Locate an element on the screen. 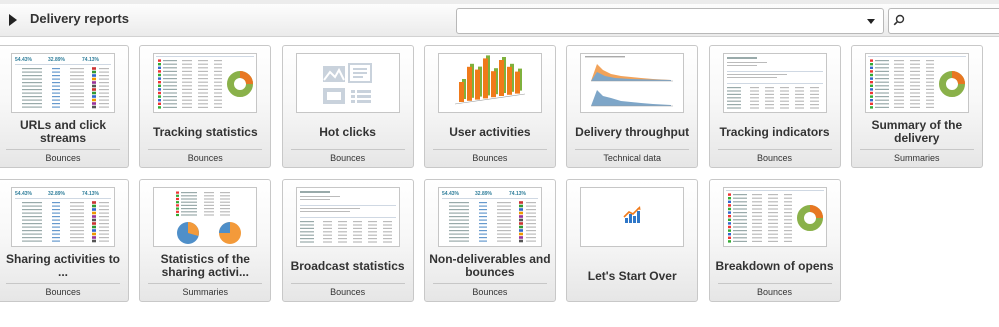  report-tile-label: Let's Start Over is located at coordinates (632, 275).